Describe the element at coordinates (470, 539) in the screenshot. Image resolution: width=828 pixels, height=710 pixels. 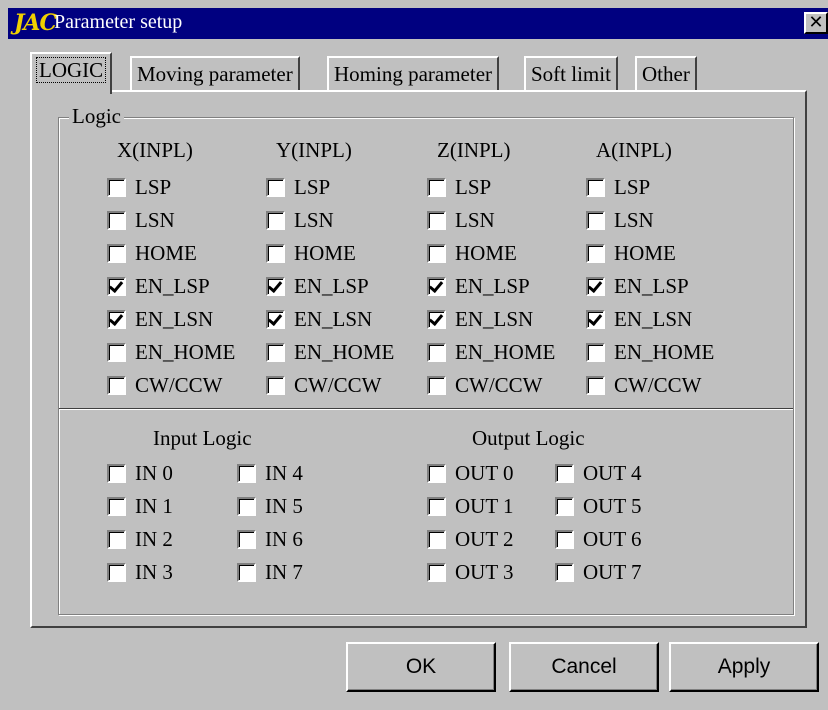
I see `output-logic-checkbox: OUT 2` at that location.